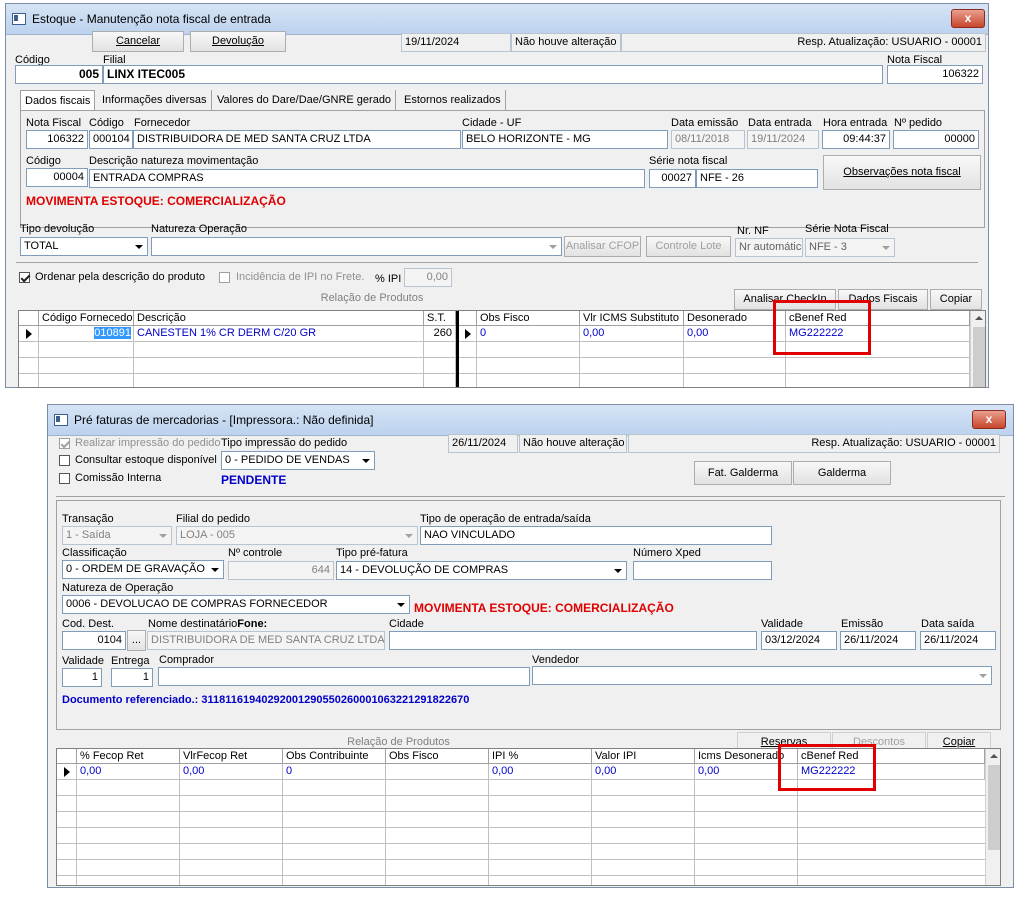  Describe the element at coordinates (453, 100) in the screenshot. I see `tab-estornos: Estornos realizados` at that location.